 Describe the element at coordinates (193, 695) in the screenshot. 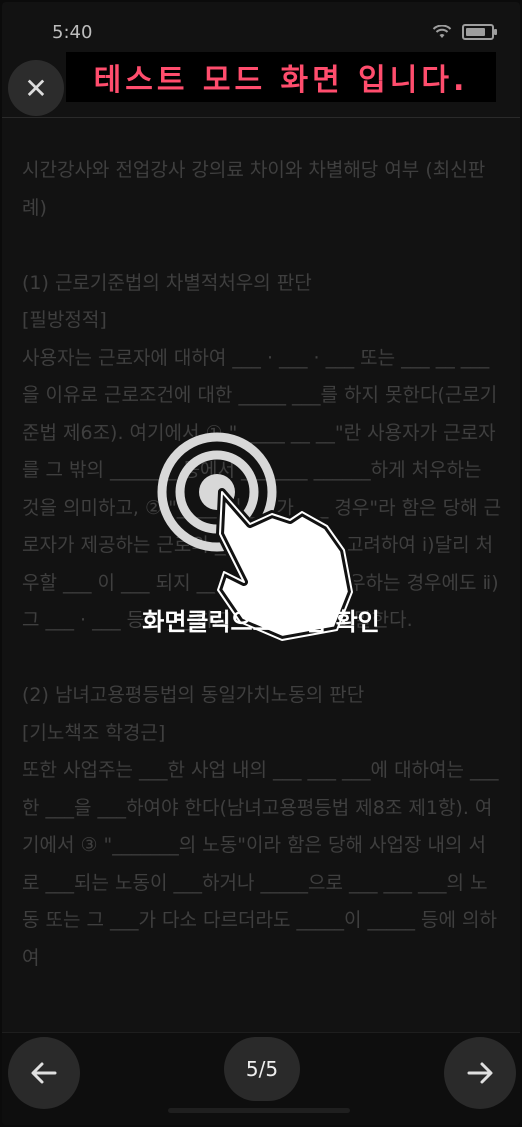

I see `paragraph: (2) 남녀고용평등법의 동일가치노동의 판단` at that location.